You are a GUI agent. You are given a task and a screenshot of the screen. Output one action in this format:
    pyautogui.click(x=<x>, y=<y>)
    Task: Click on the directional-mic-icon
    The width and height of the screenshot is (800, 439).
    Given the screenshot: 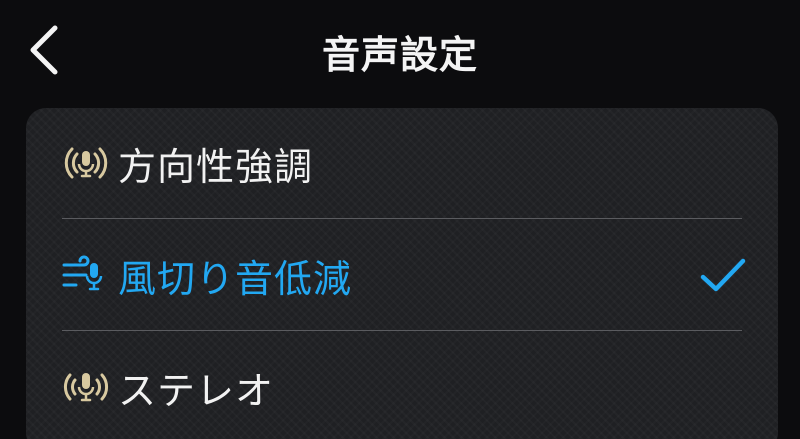 What is the action you would take?
    pyautogui.click(x=86, y=163)
    